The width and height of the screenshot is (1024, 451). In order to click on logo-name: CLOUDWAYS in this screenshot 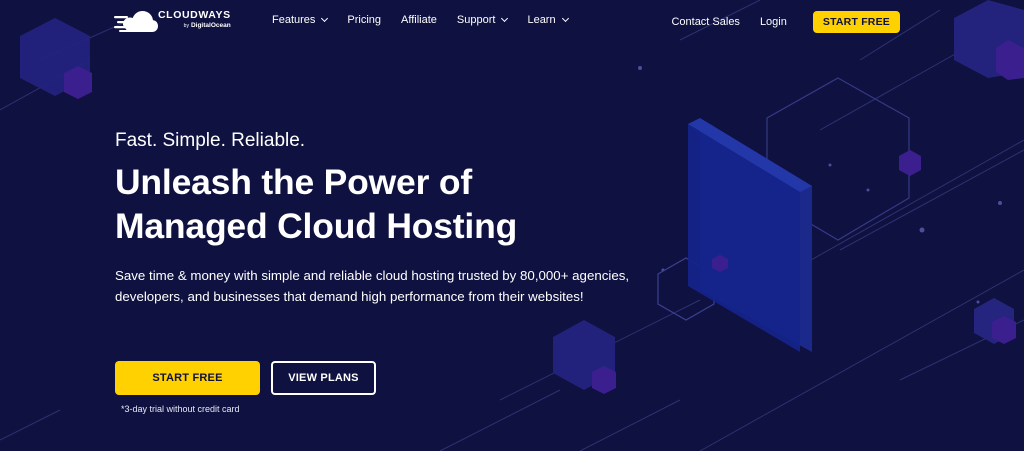, I will do `click(194, 15)`.